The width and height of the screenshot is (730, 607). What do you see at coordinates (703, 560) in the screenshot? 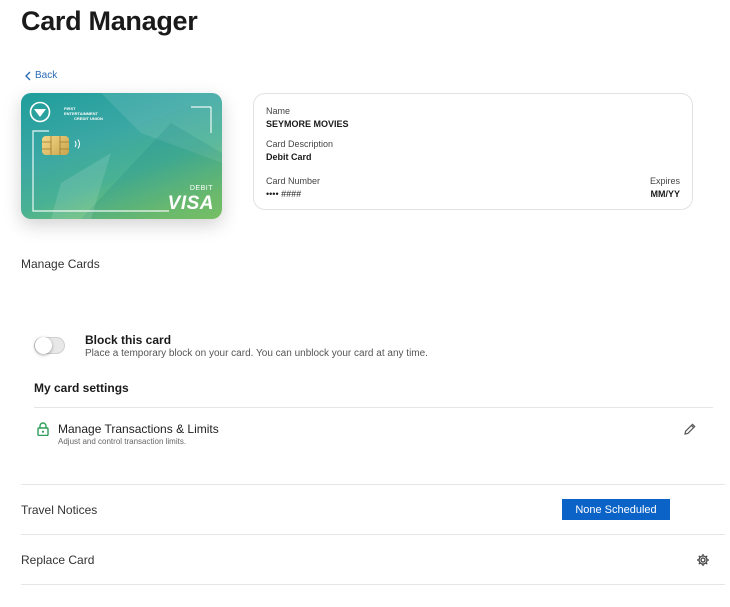
I see `gear-icon` at bounding box center [703, 560].